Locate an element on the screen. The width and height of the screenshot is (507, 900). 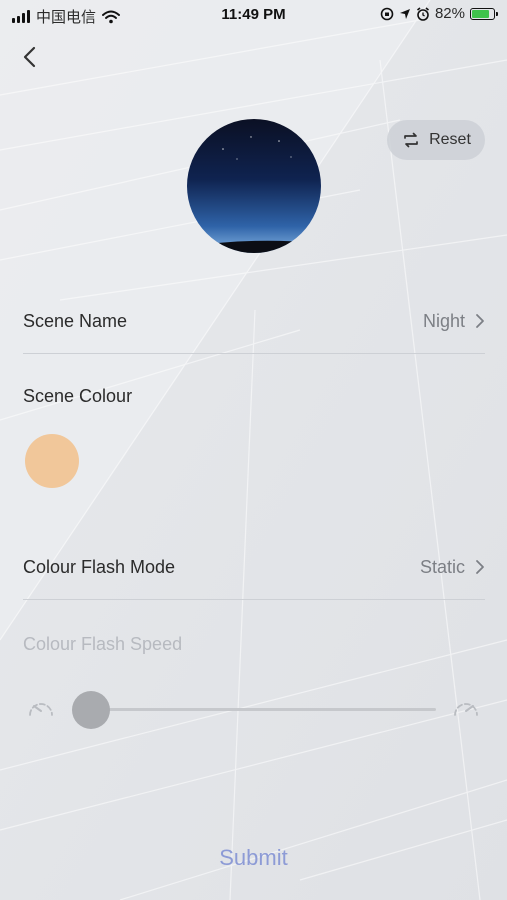
alarm-icon is located at coordinates (422, 13).